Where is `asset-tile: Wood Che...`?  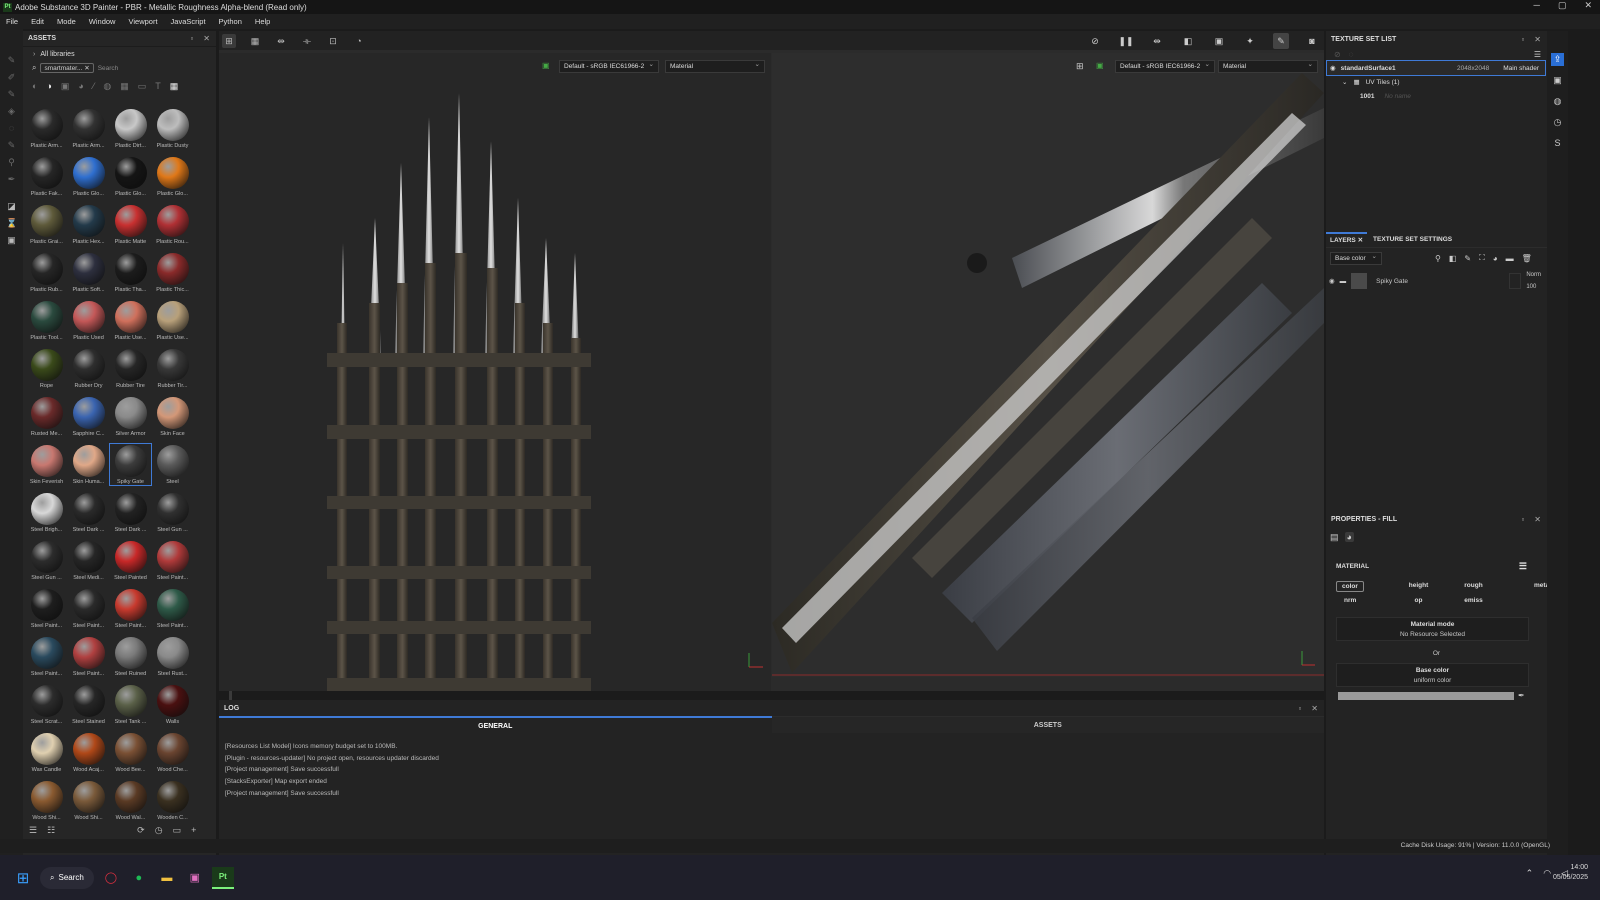
asset-tile: Wood Che... is located at coordinates (172, 752).